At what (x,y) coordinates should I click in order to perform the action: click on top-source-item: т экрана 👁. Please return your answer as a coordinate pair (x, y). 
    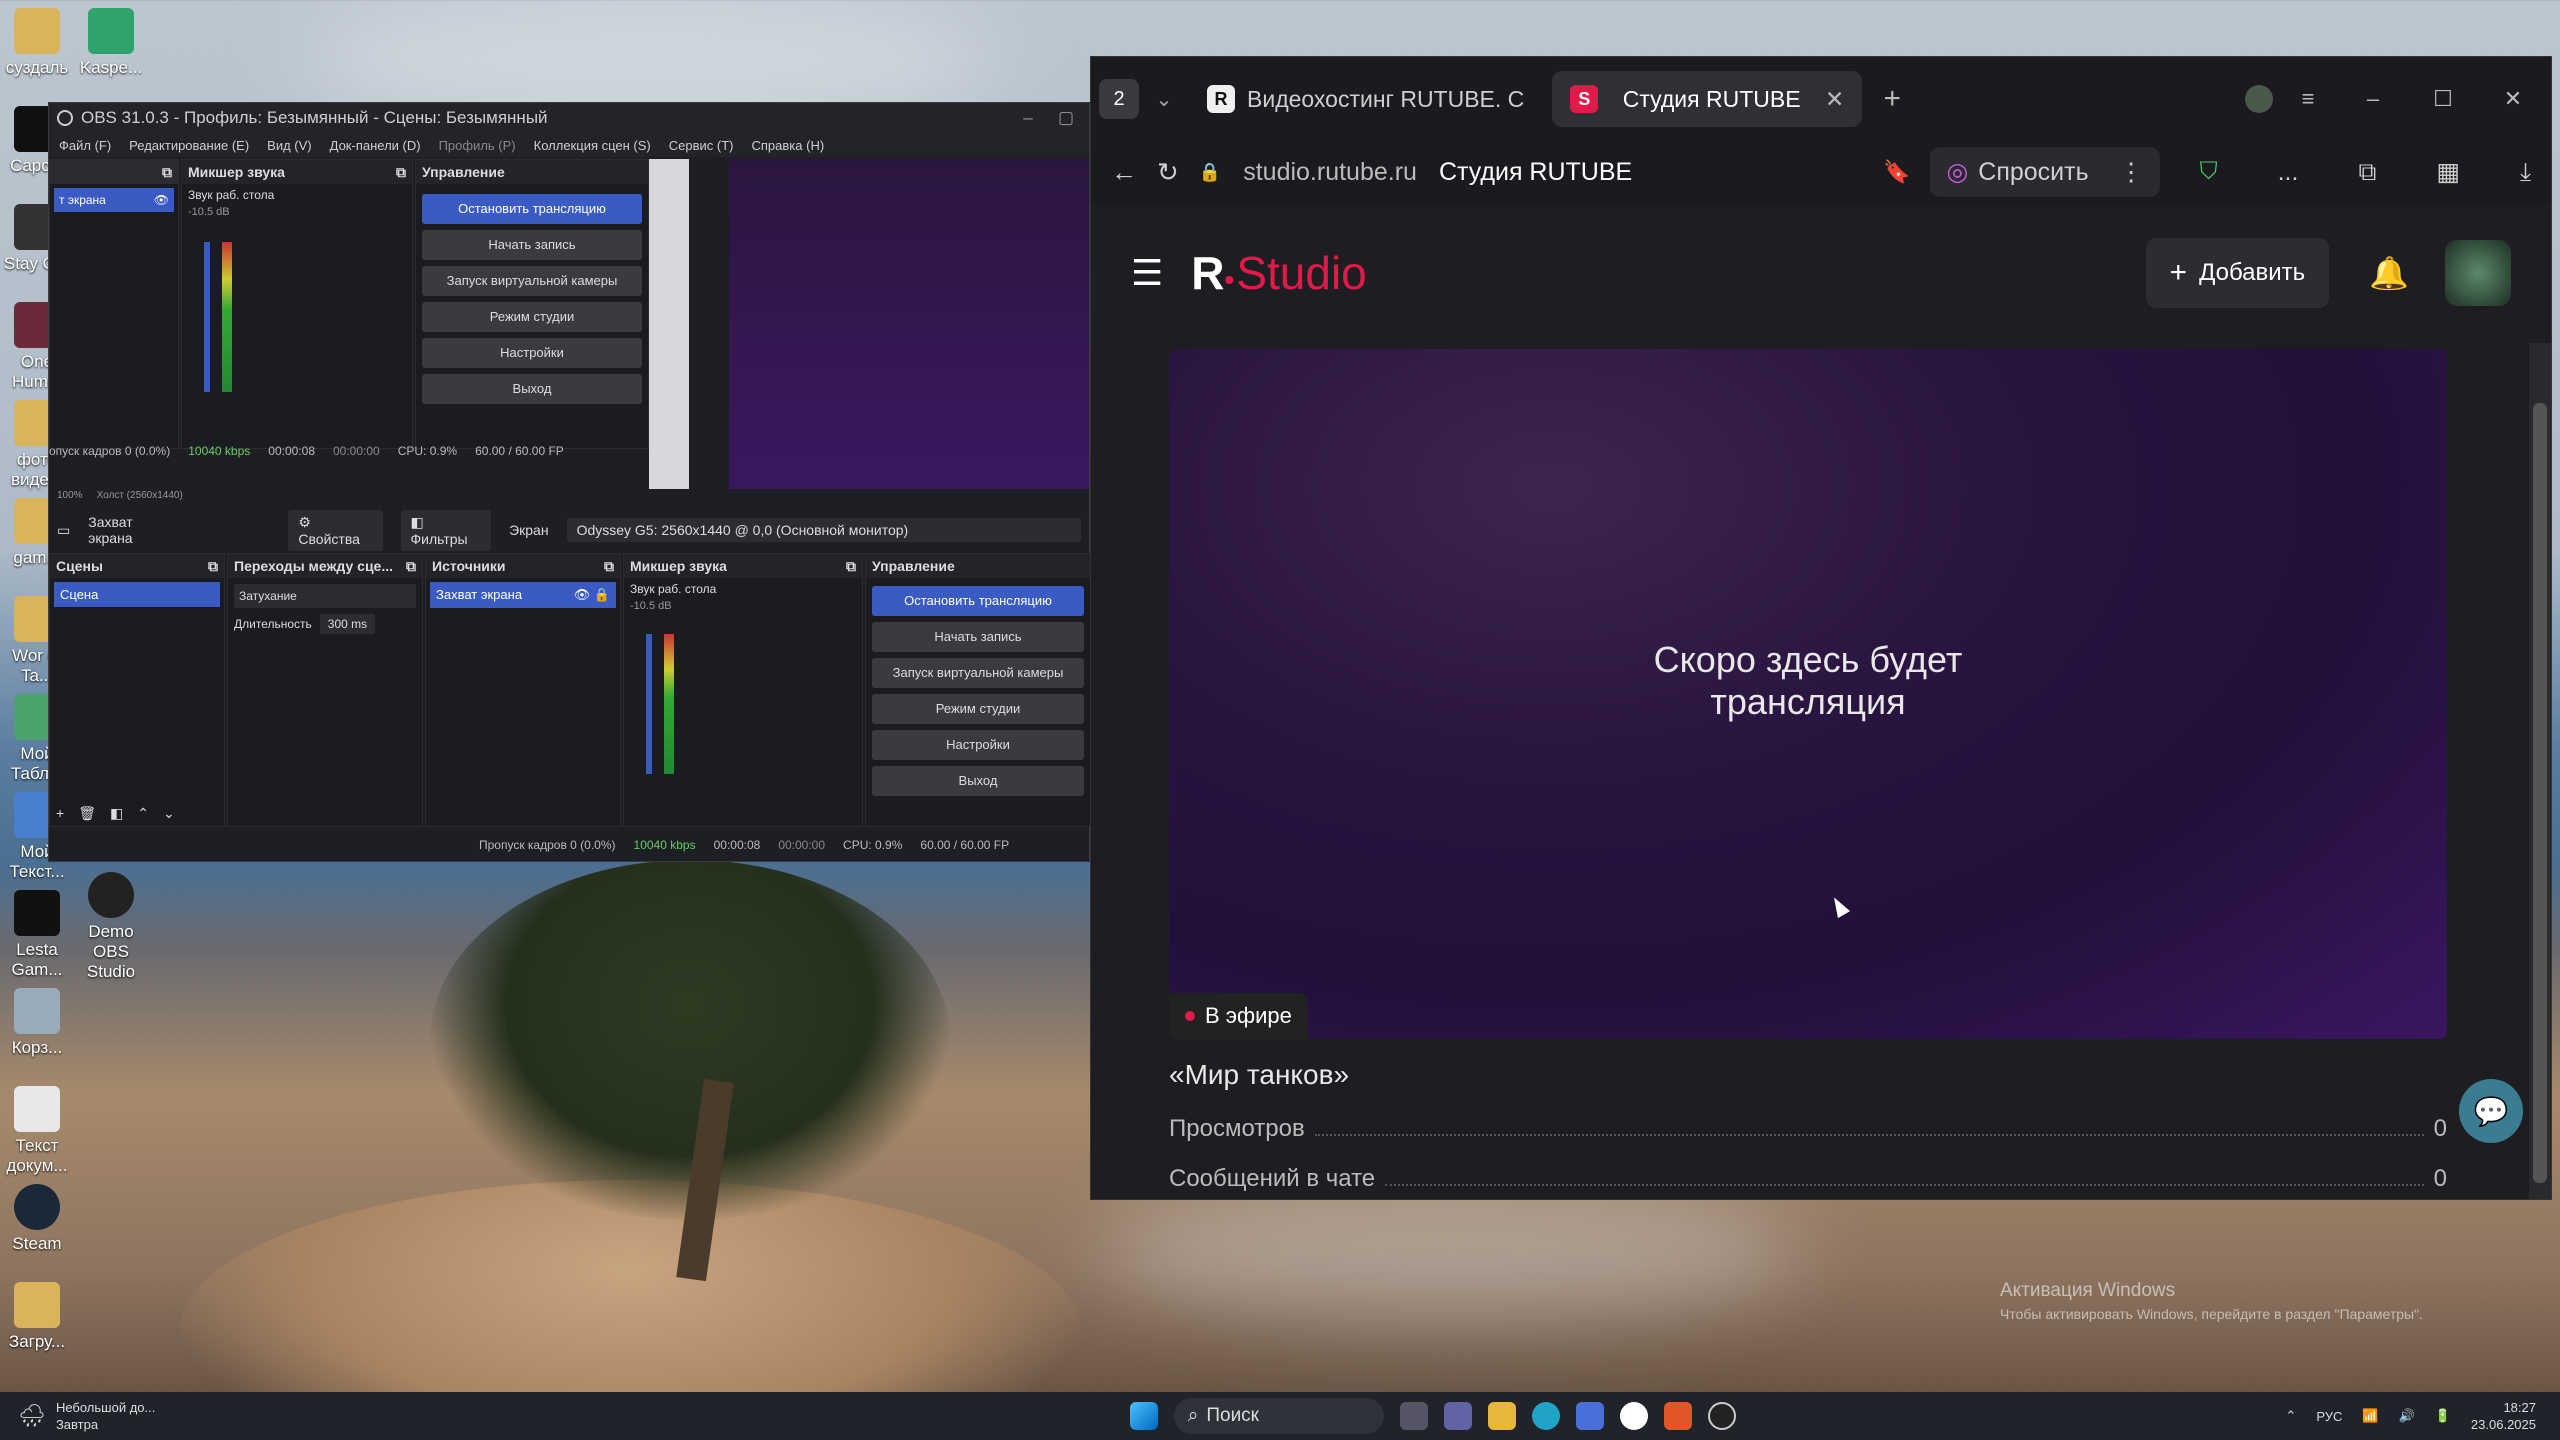
    Looking at the image, I should click on (114, 200).